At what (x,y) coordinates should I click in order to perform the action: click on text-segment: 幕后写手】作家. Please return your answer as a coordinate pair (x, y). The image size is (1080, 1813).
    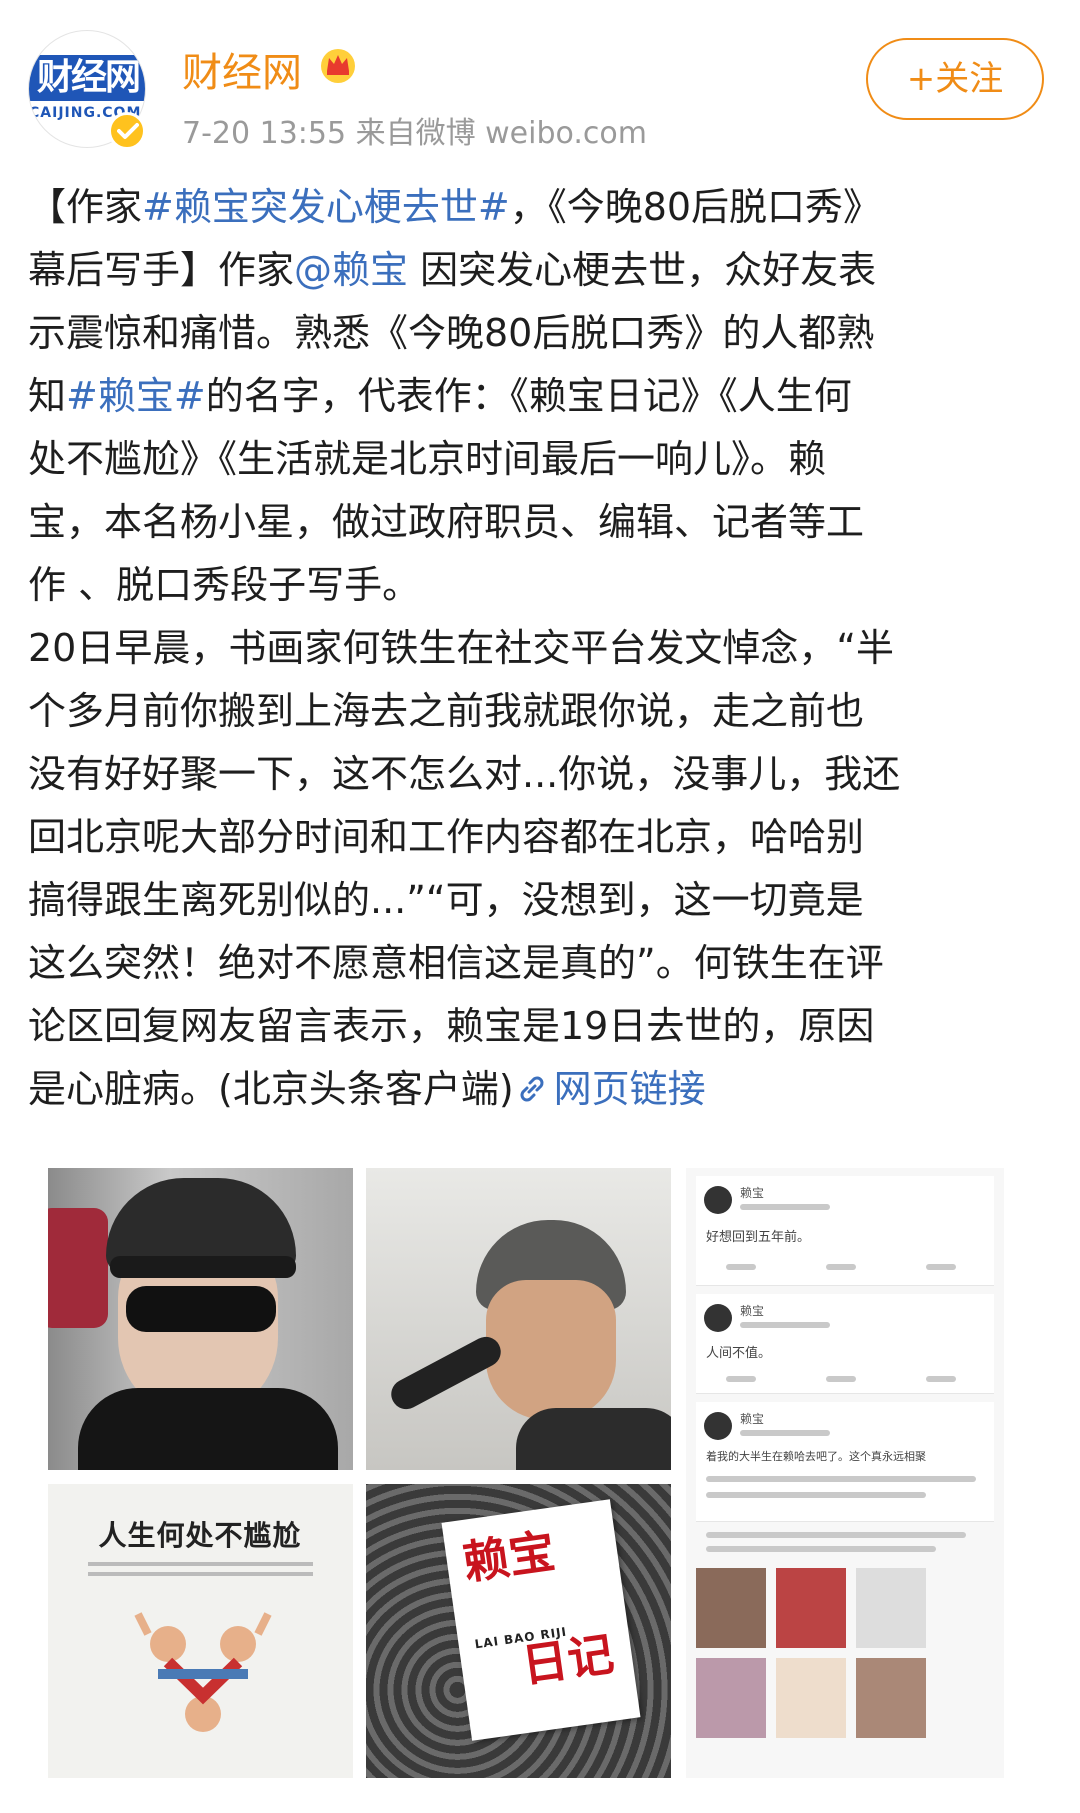
    Looking at the image, I should click on (161, 270).